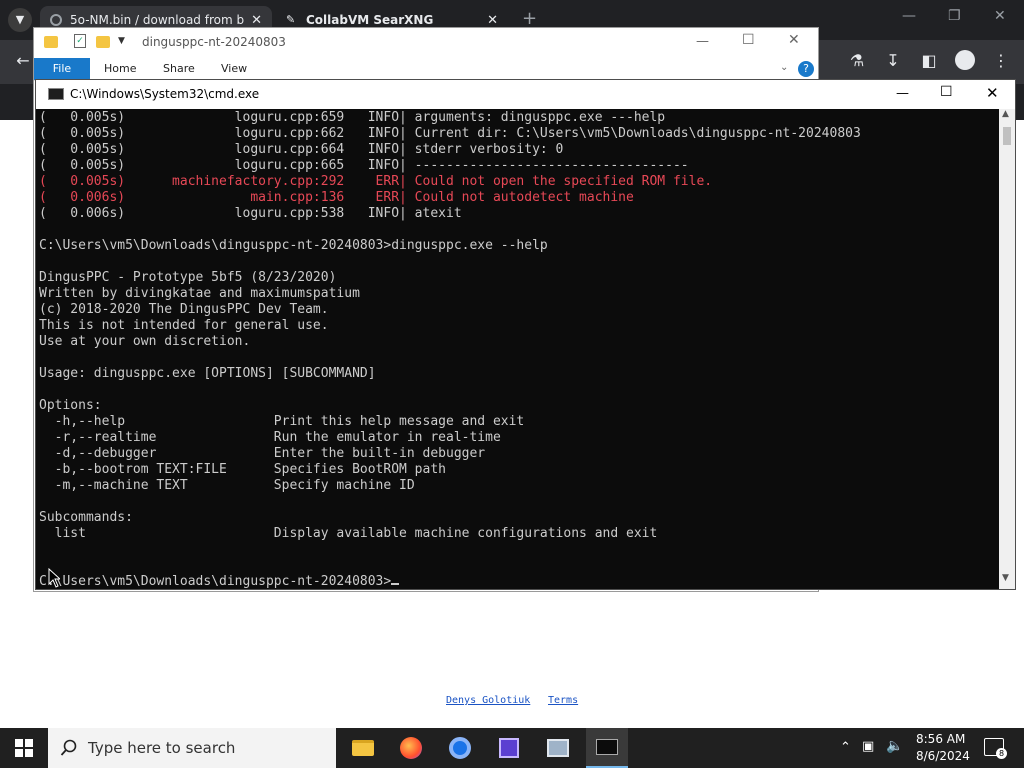 This screenshot has height=768, width=1024. I want to click on plus-icon: +, so click(530, 18).